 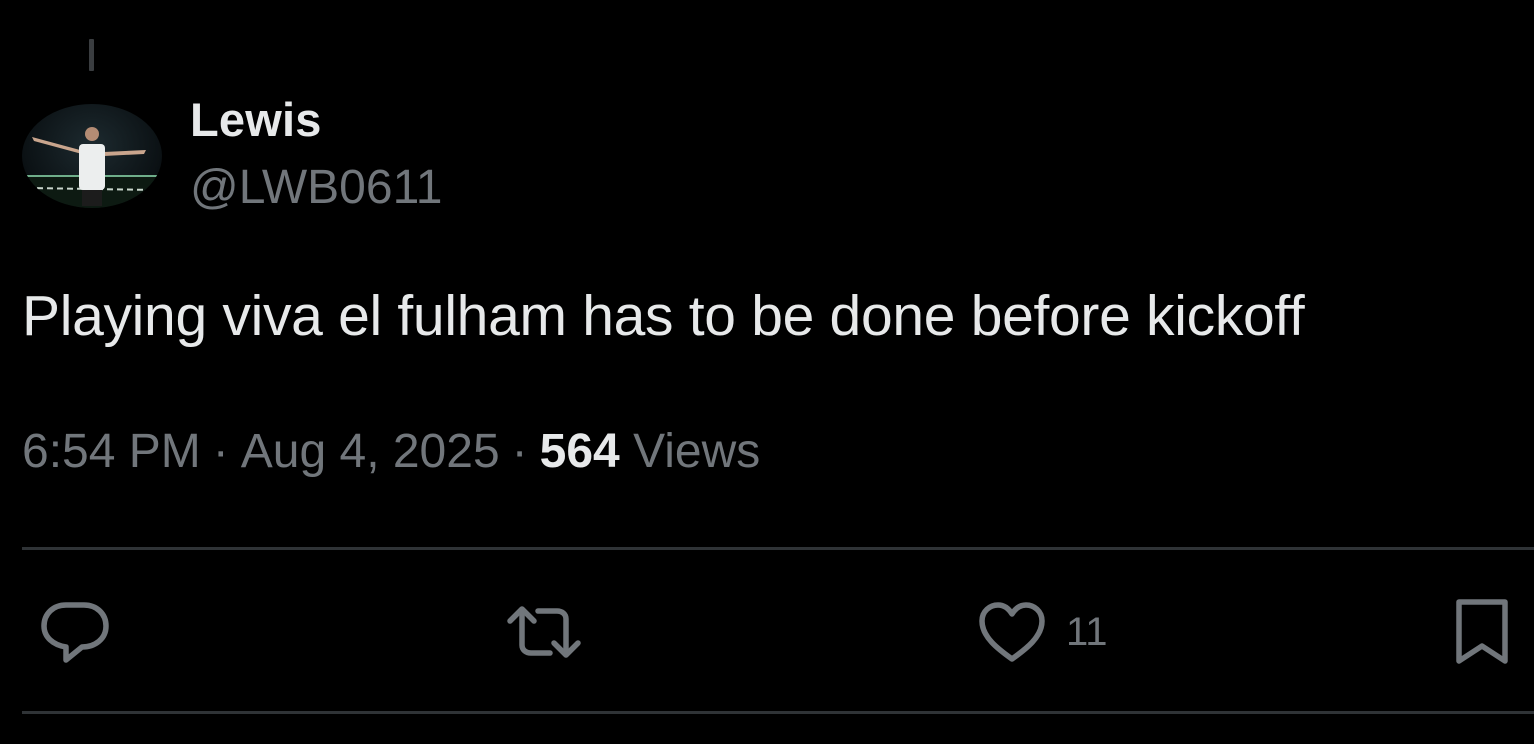 I want to click on avatar, so click(x=92, y=156).